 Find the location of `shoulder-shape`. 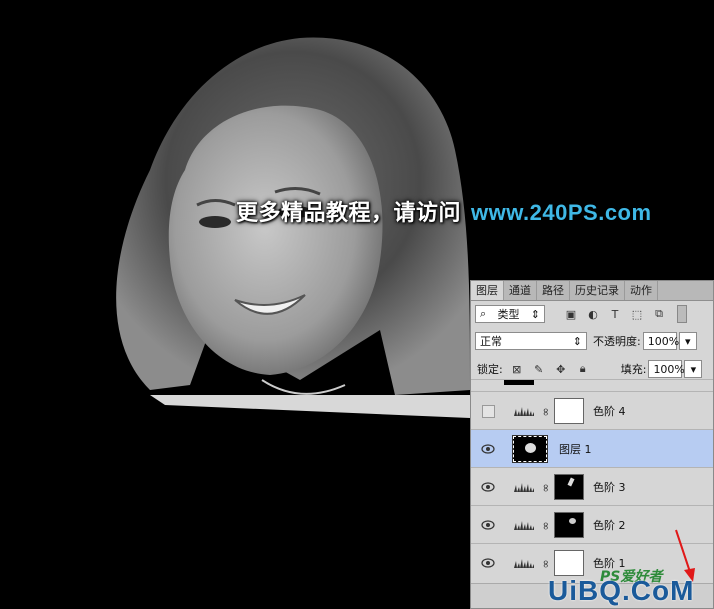

shoulder-shape is located at coordinates (310, 406).